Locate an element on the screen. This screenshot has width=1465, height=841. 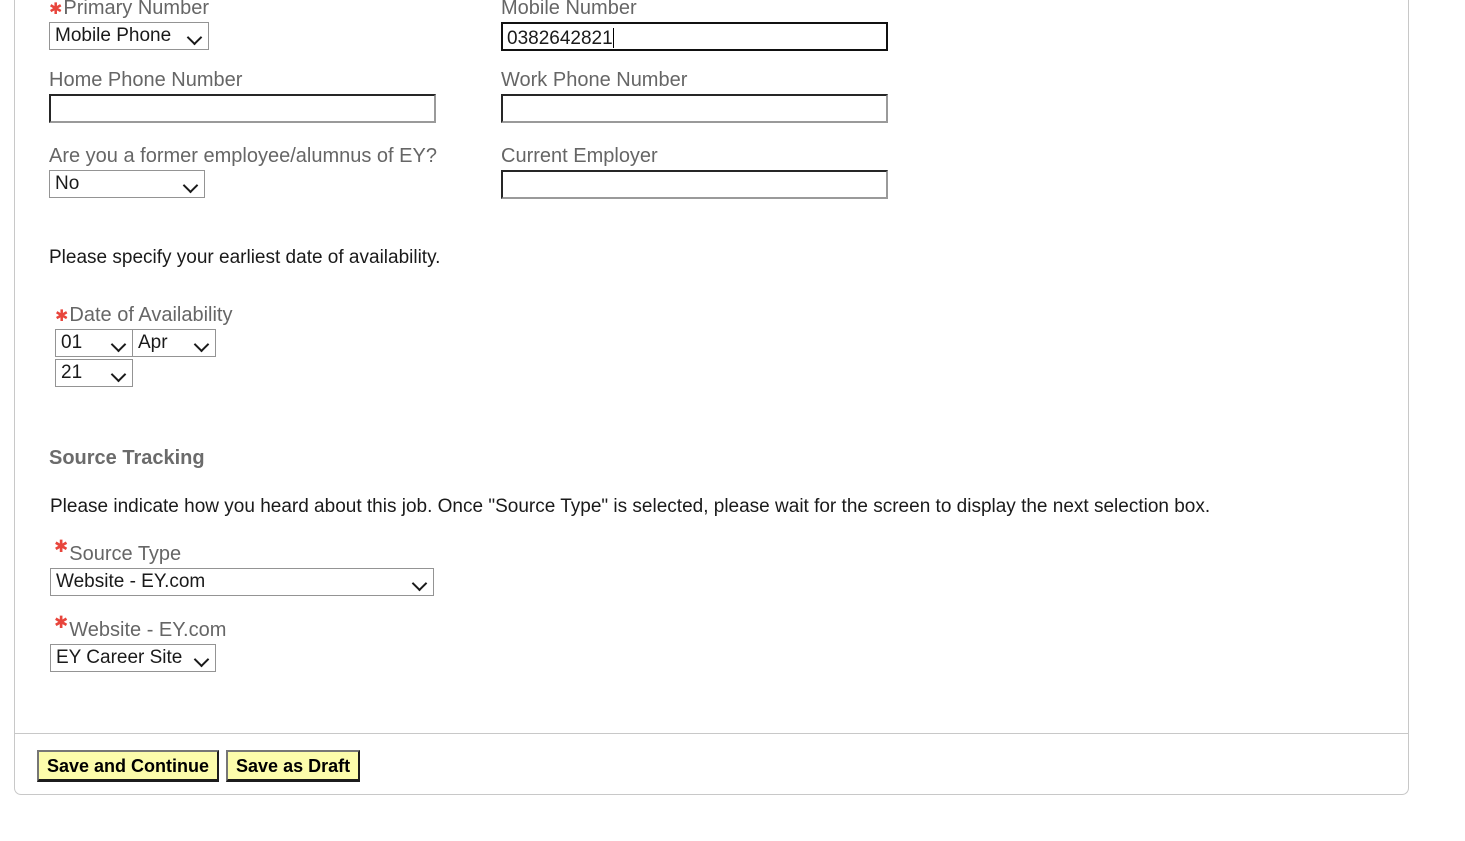
source-tracking-heading: Source Tracking is located at coordinates (127, 458).